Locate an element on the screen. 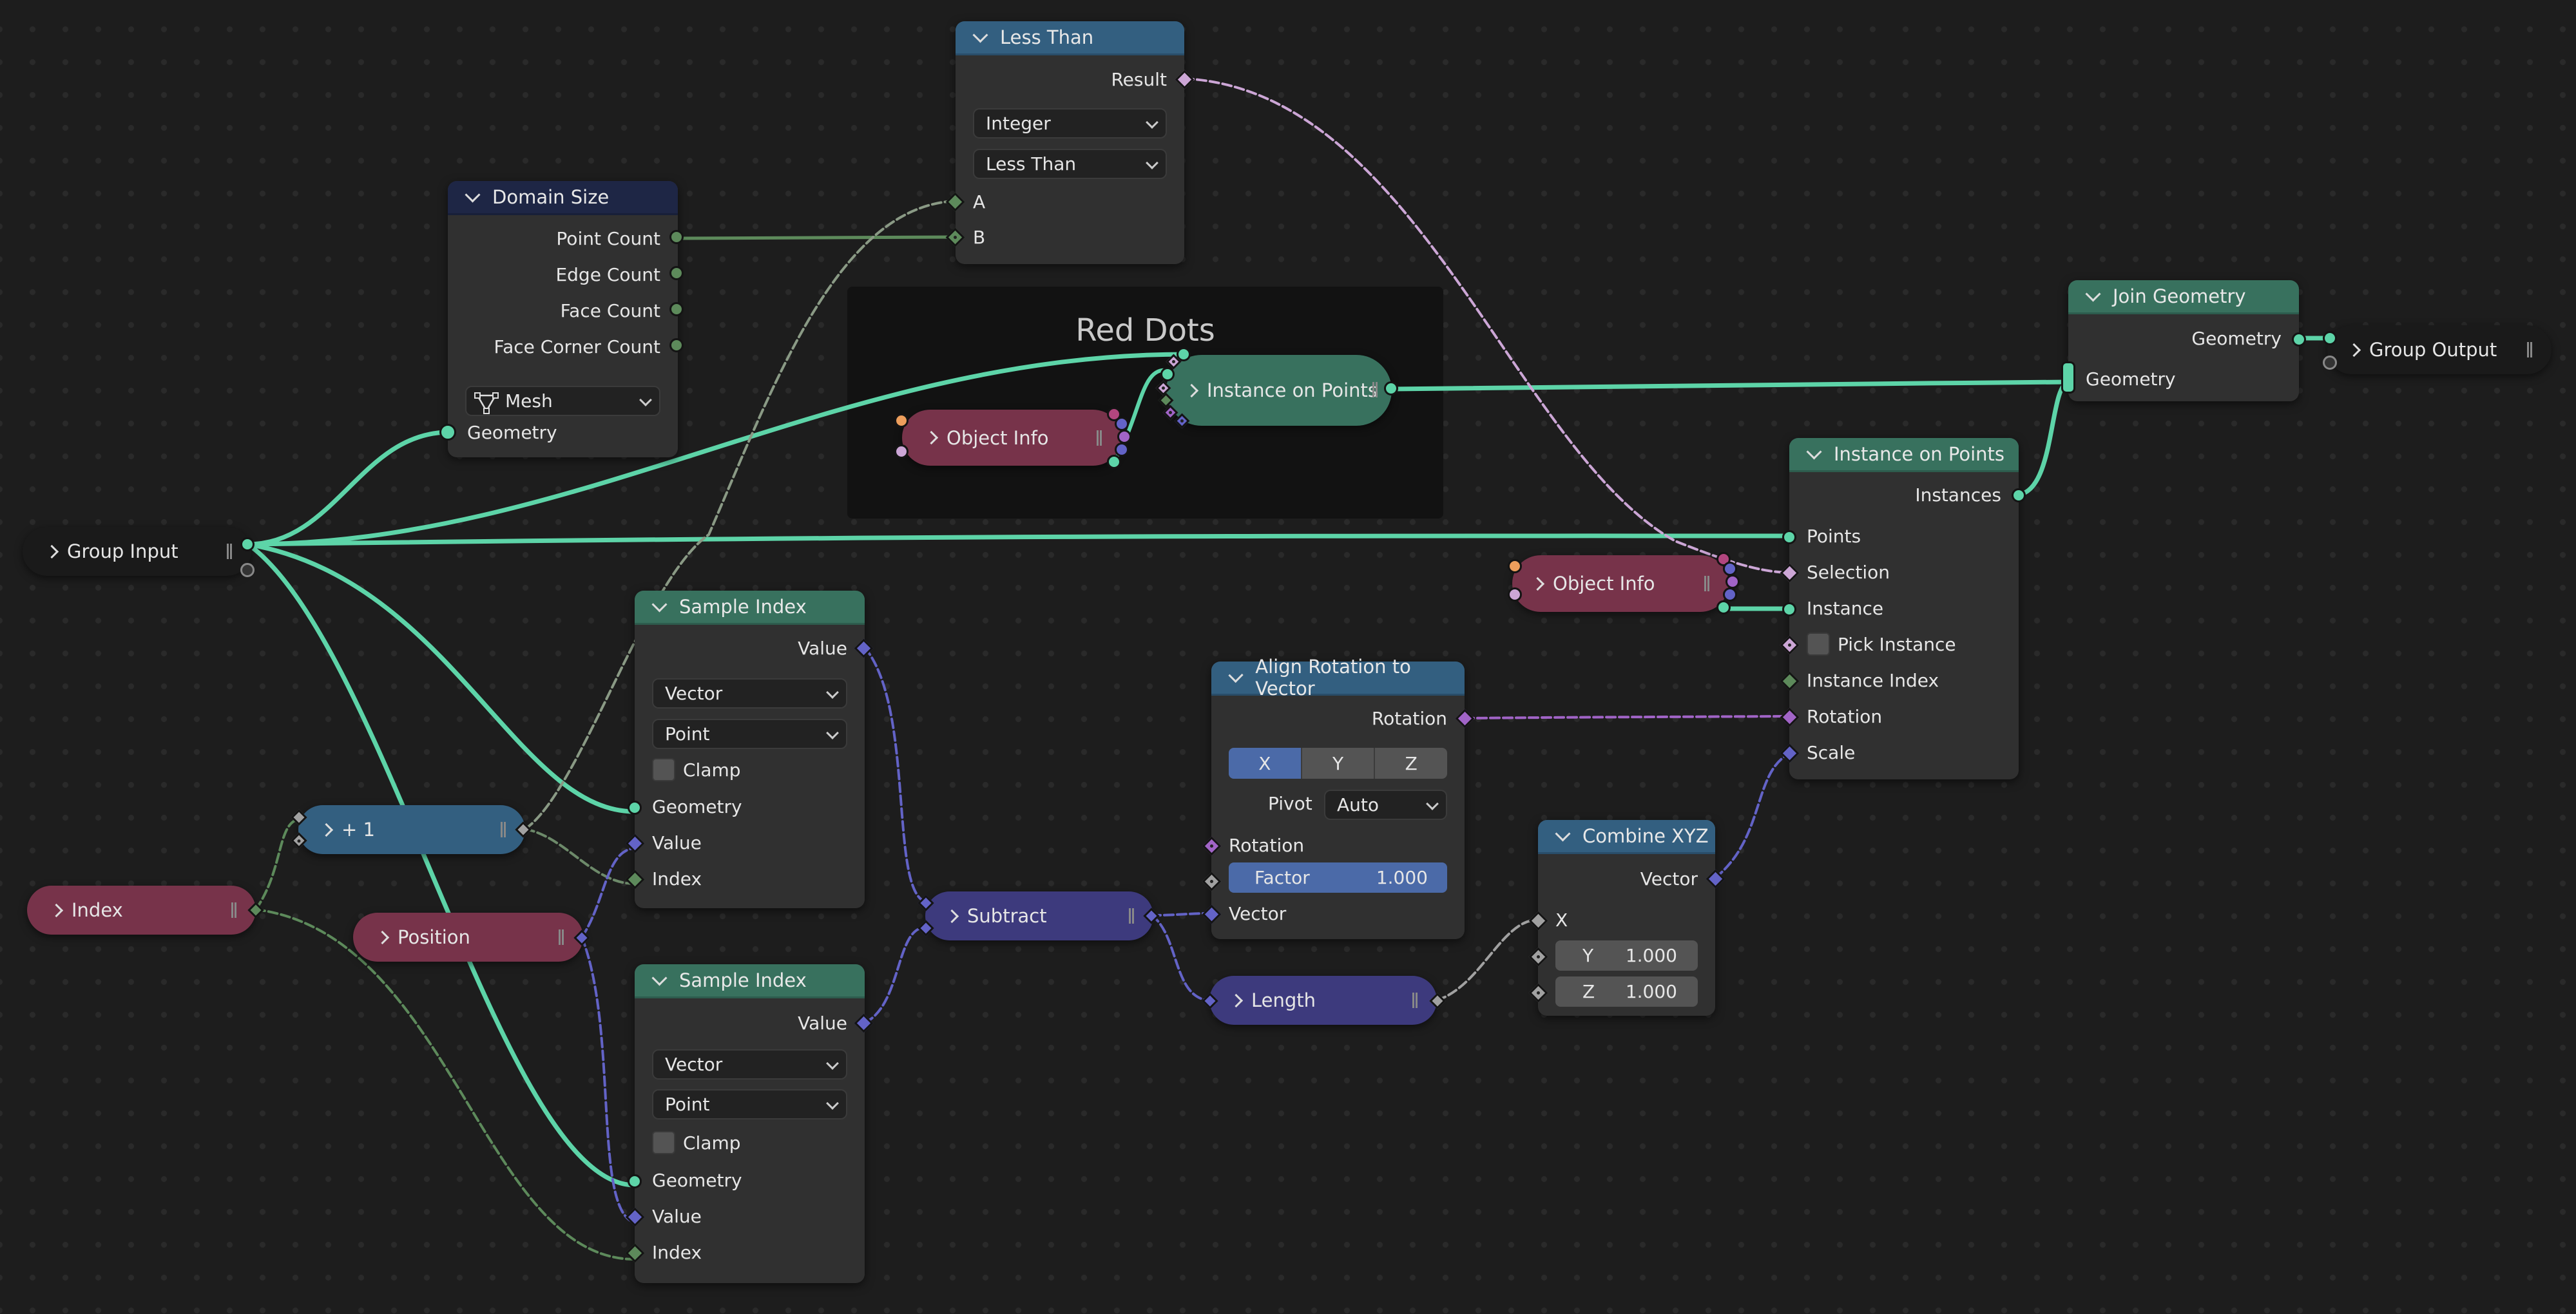  node-combine-xyz: Combine XYZ Vector X Y 1.000 Z 1.000 is located at coordinates (1627, 918).